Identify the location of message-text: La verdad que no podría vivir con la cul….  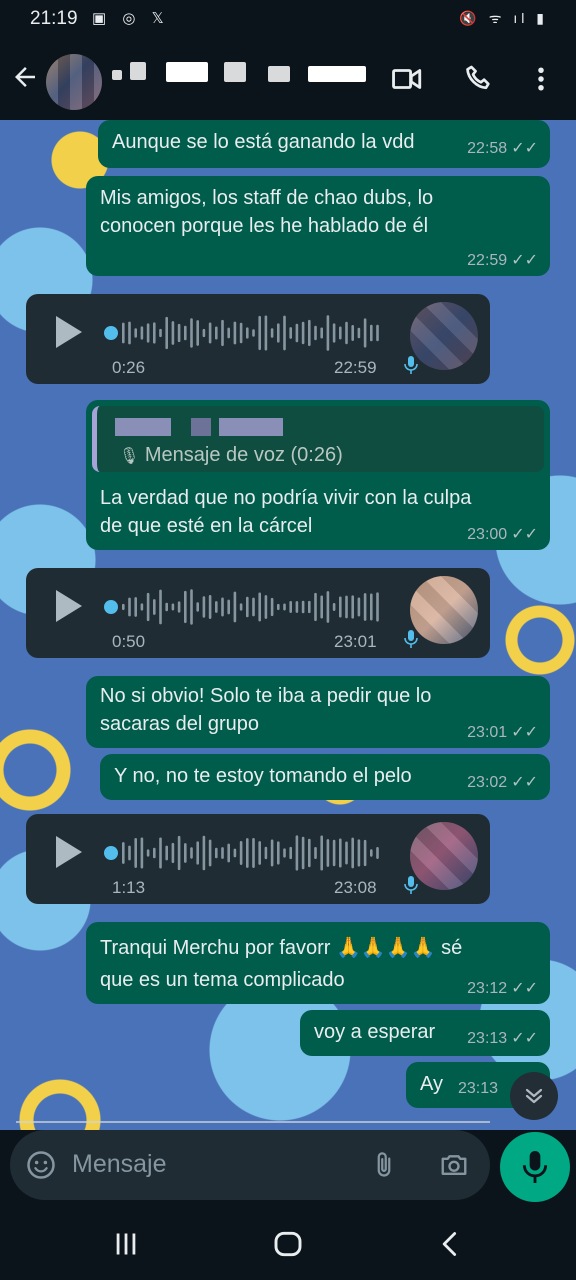
(286, 512).